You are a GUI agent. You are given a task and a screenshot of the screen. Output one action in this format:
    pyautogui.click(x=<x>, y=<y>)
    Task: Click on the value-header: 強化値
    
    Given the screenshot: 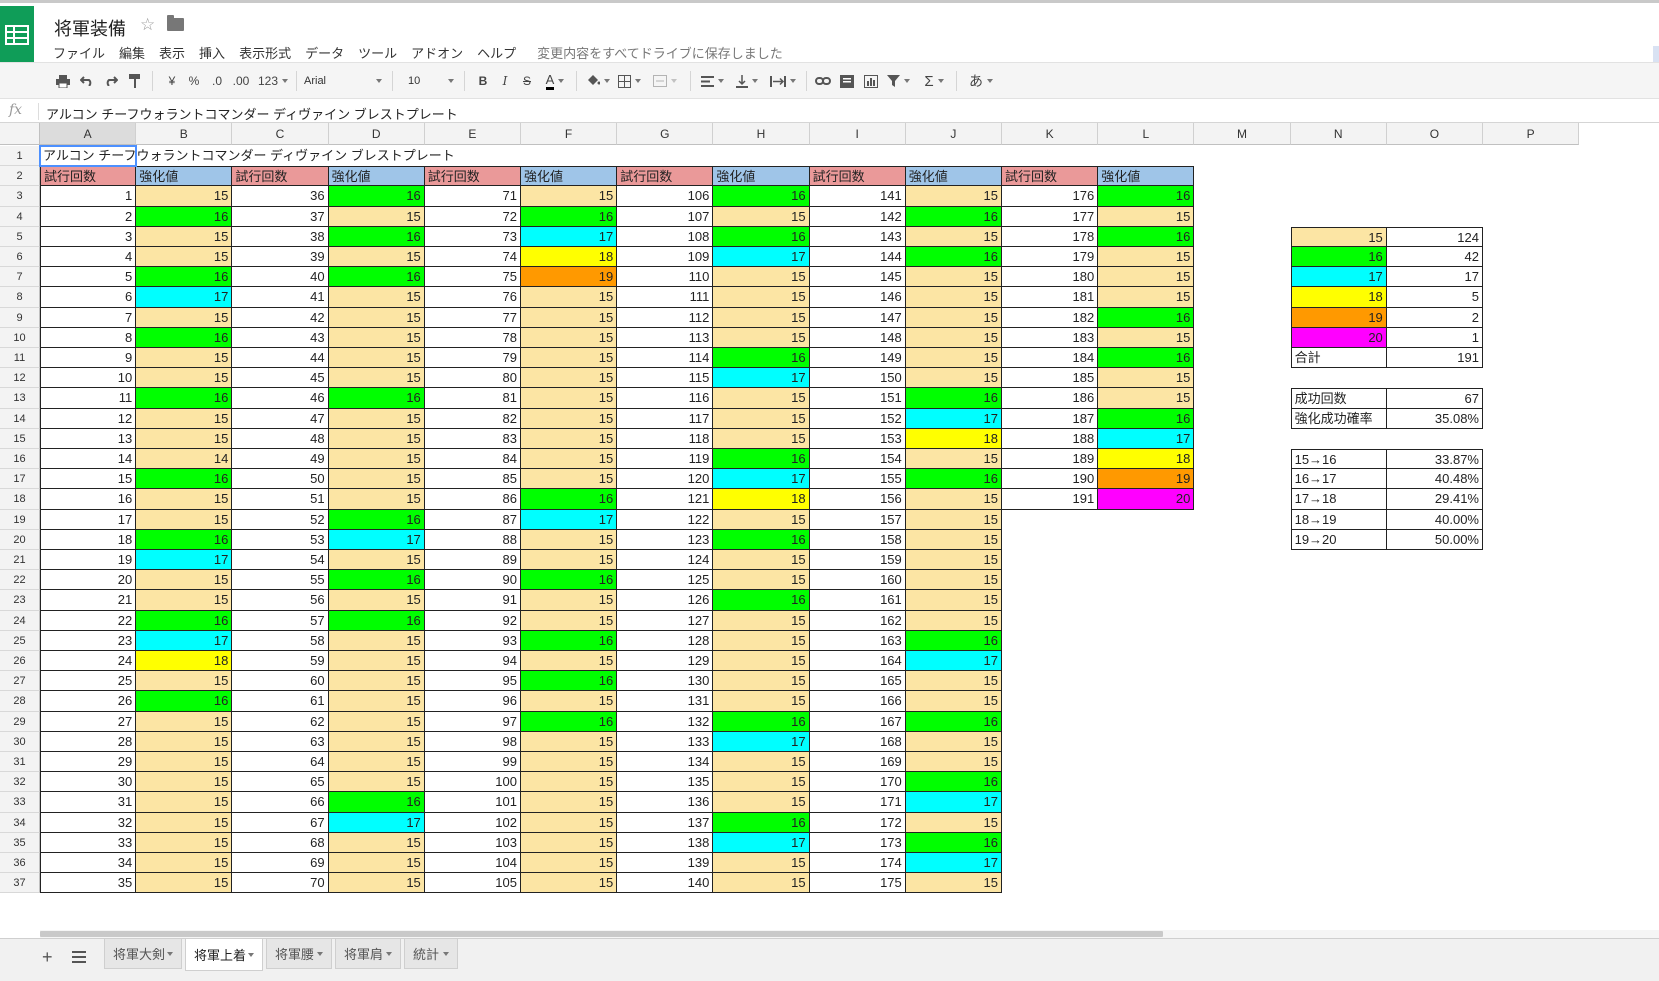 What is the action you would take?
    pyautogui.click(x=1146, y=176)
    